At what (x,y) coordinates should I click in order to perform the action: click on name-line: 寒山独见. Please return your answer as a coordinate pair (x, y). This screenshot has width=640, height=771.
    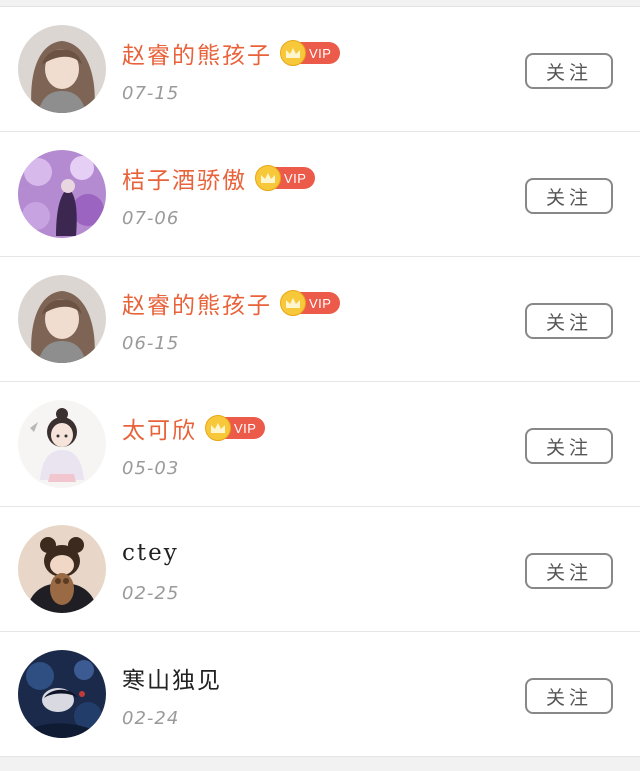
    Looking at the image, I should click on (172, 678).